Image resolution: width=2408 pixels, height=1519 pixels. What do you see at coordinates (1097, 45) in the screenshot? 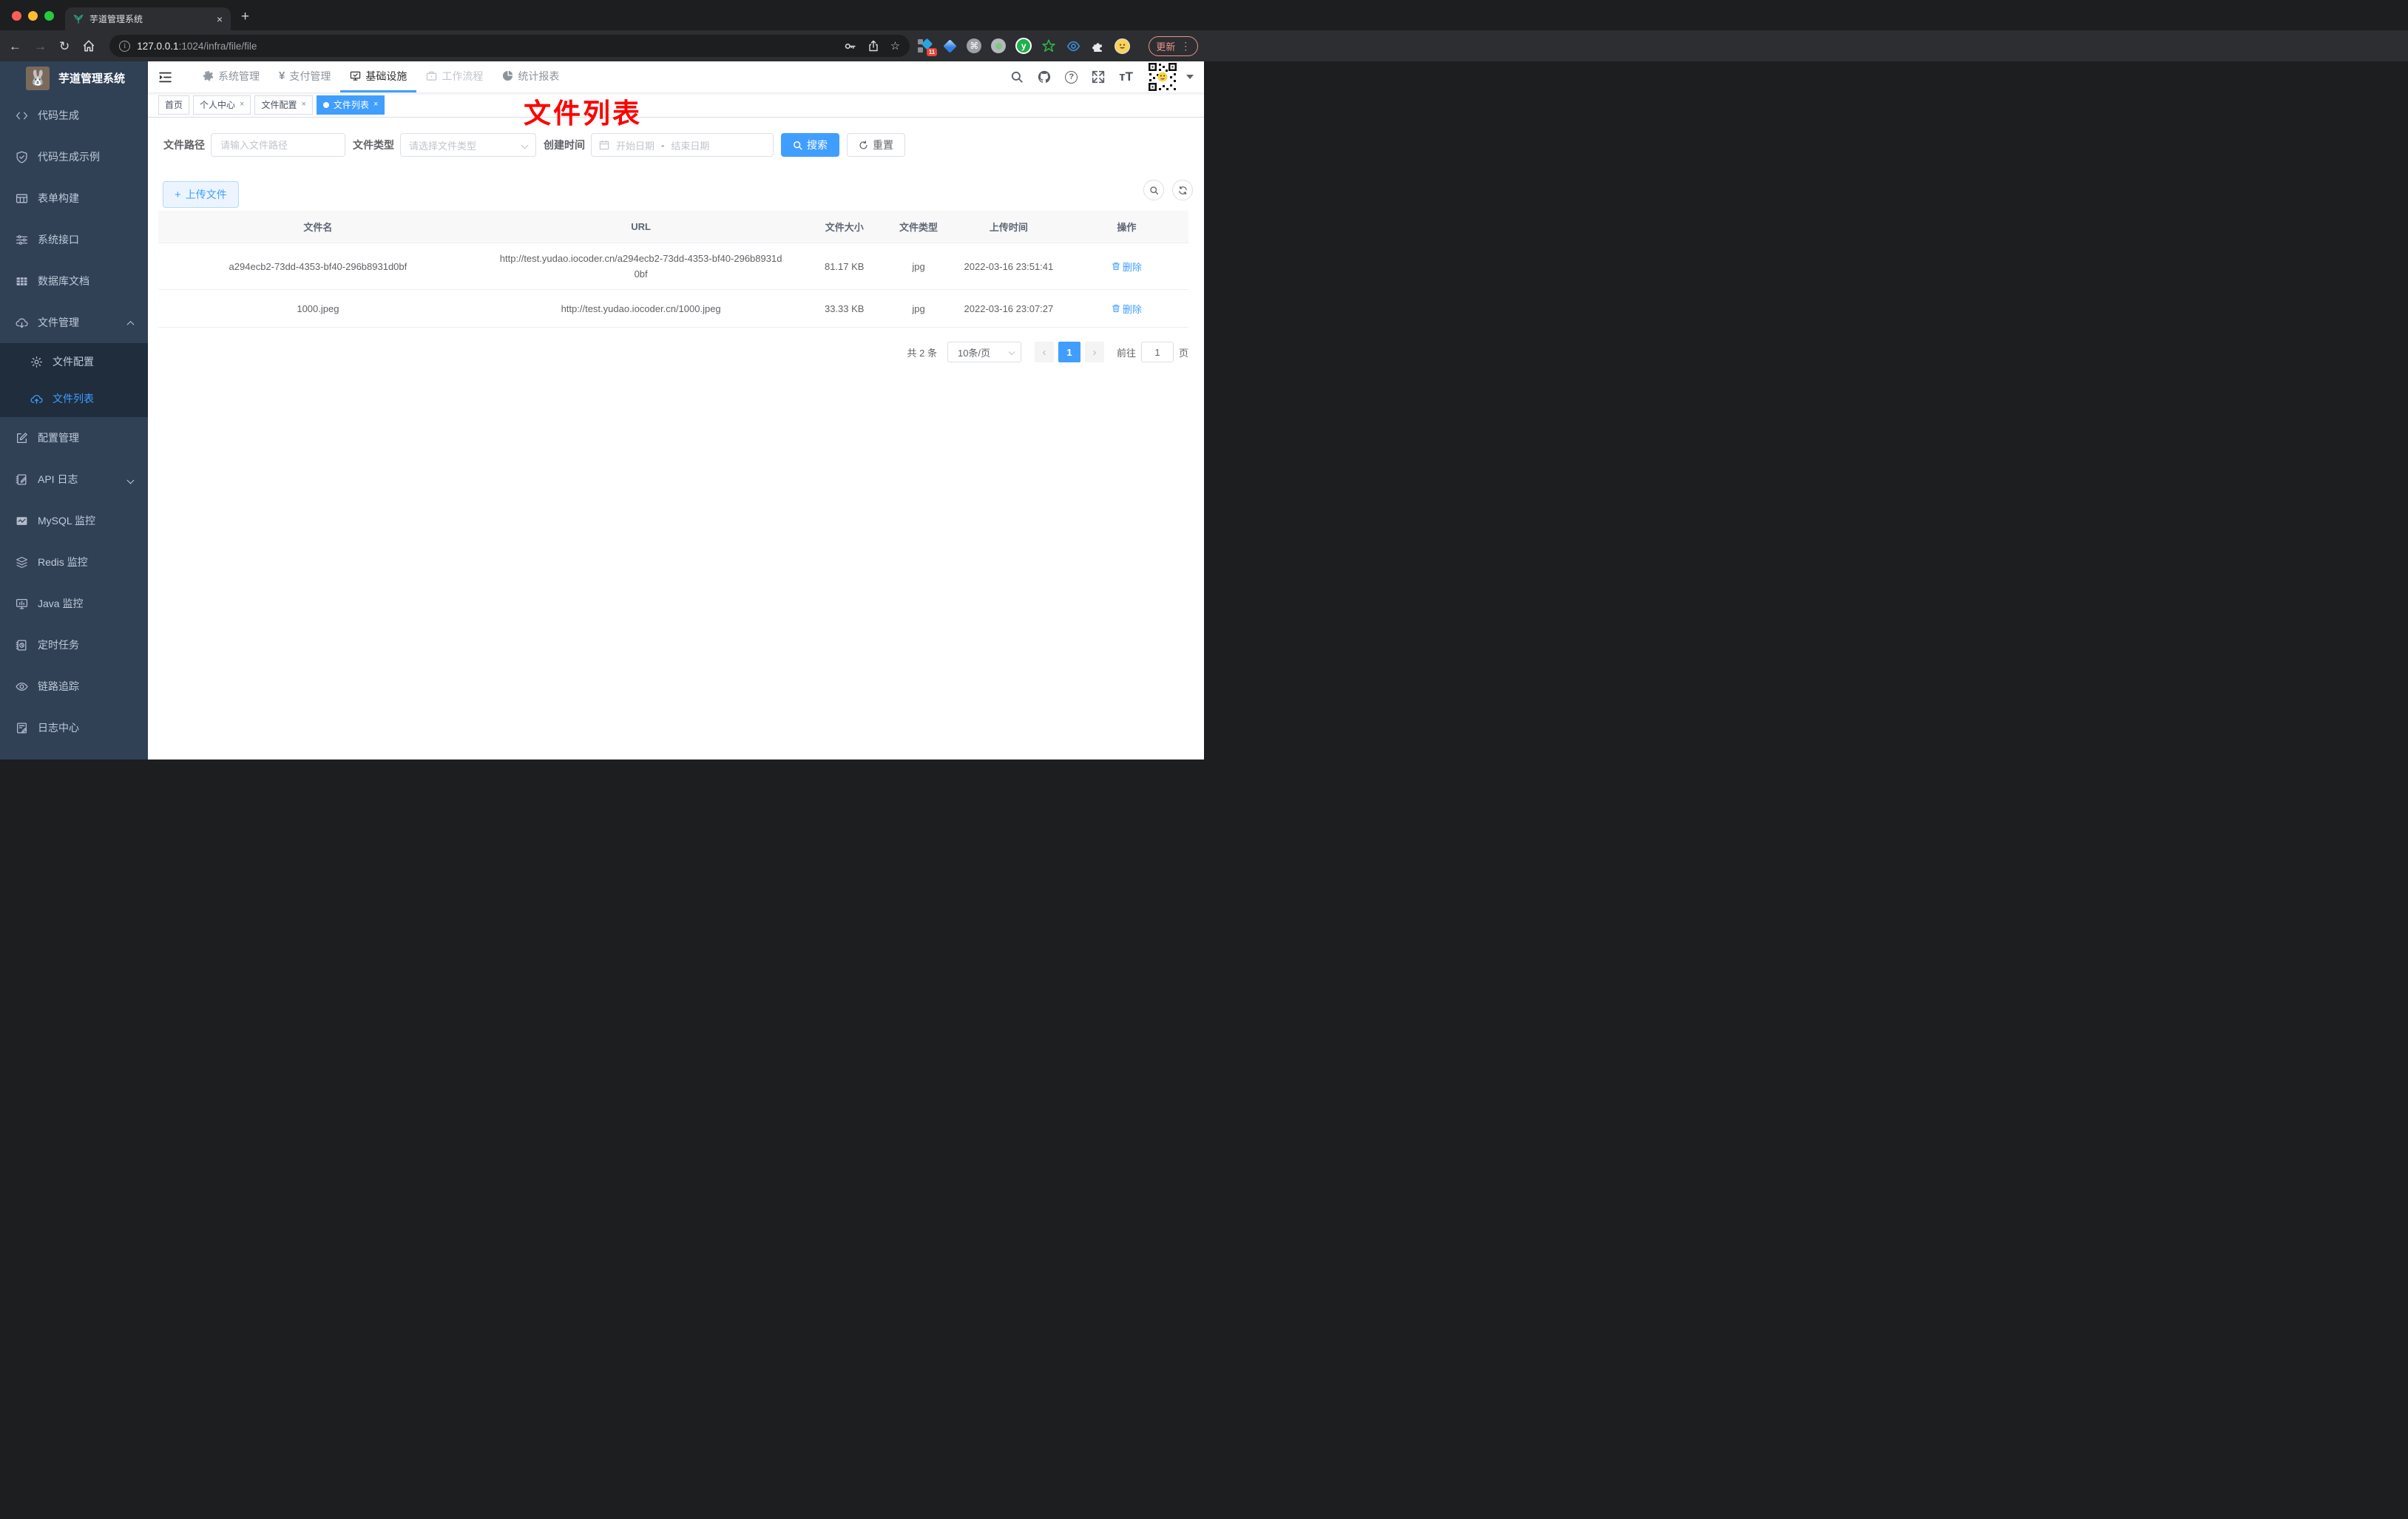
I see `extensions-puzzle-icon` at bounding box center [1097, 45].